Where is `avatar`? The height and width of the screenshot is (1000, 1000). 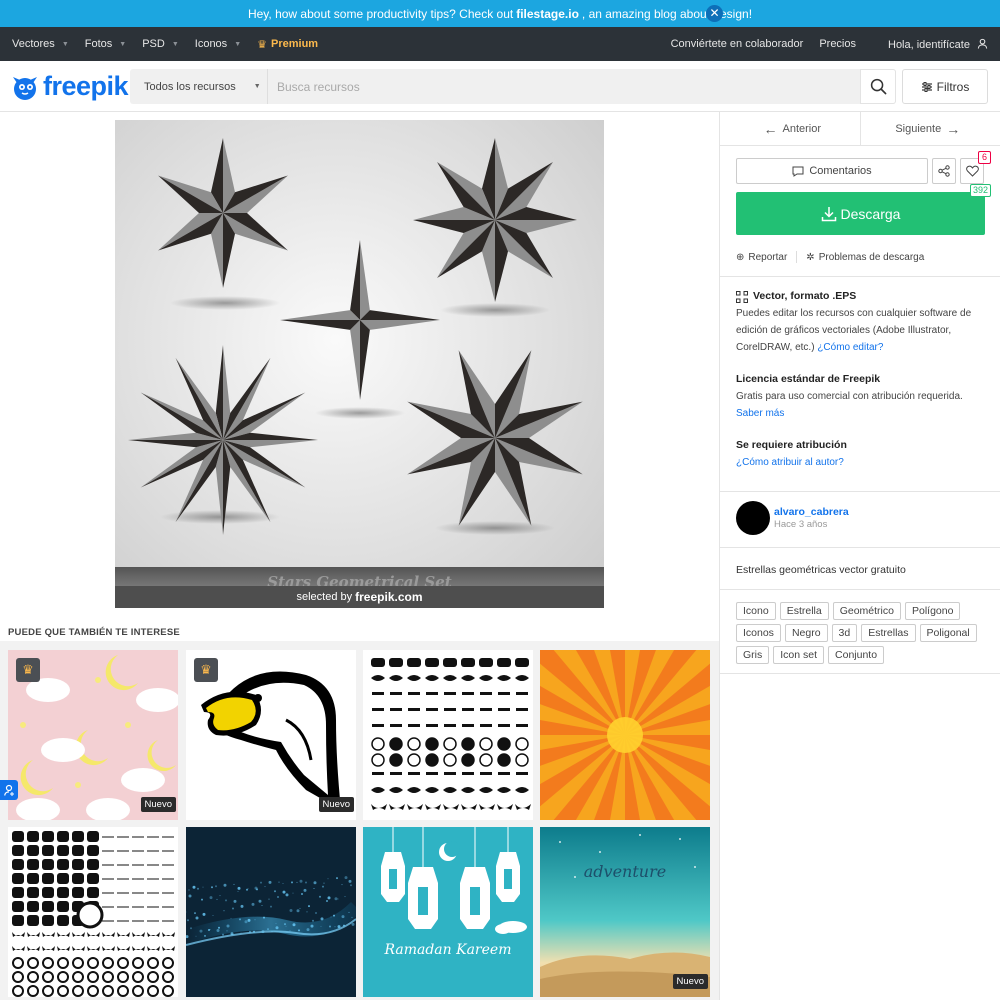 avatar is located at coordinates (753, 518).